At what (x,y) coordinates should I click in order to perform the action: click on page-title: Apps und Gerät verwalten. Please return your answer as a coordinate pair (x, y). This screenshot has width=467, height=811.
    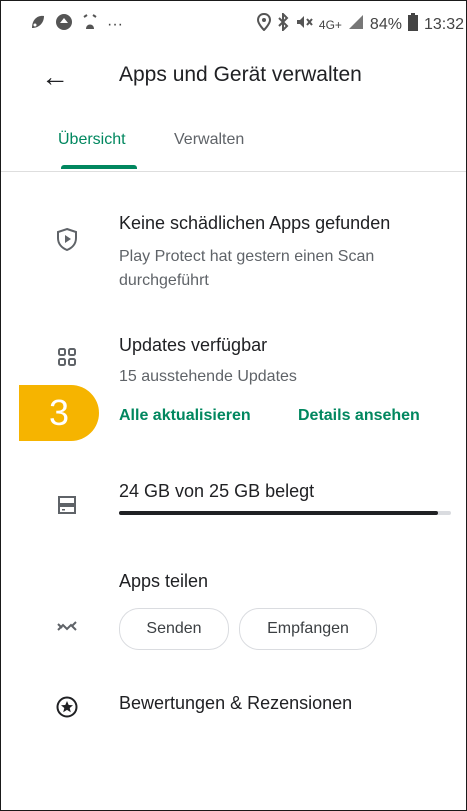
    Looking at the image, I should click on (240, 74).